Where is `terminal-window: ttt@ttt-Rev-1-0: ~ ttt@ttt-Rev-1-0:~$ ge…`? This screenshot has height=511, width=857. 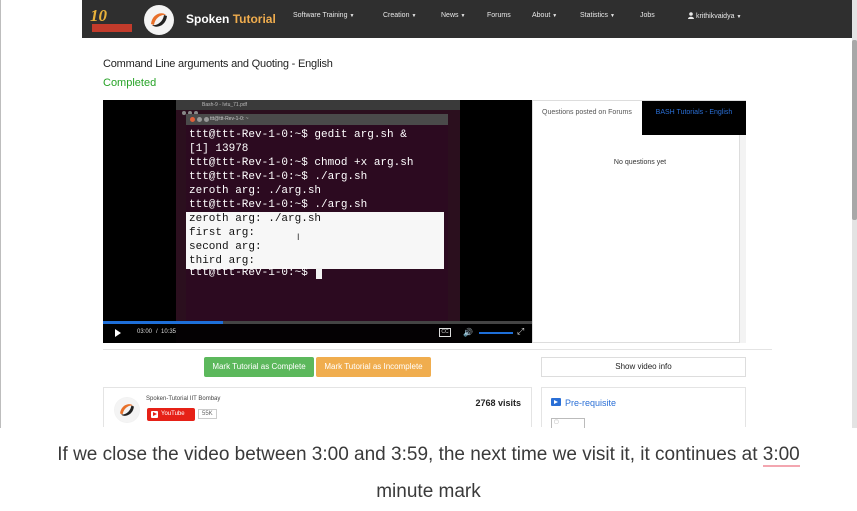 terminal-window: ttt@ttt-Rev-1-0: ~ ttt@ttt-Rev-1-0:~$ ge… is located at coordinates (317, 228).